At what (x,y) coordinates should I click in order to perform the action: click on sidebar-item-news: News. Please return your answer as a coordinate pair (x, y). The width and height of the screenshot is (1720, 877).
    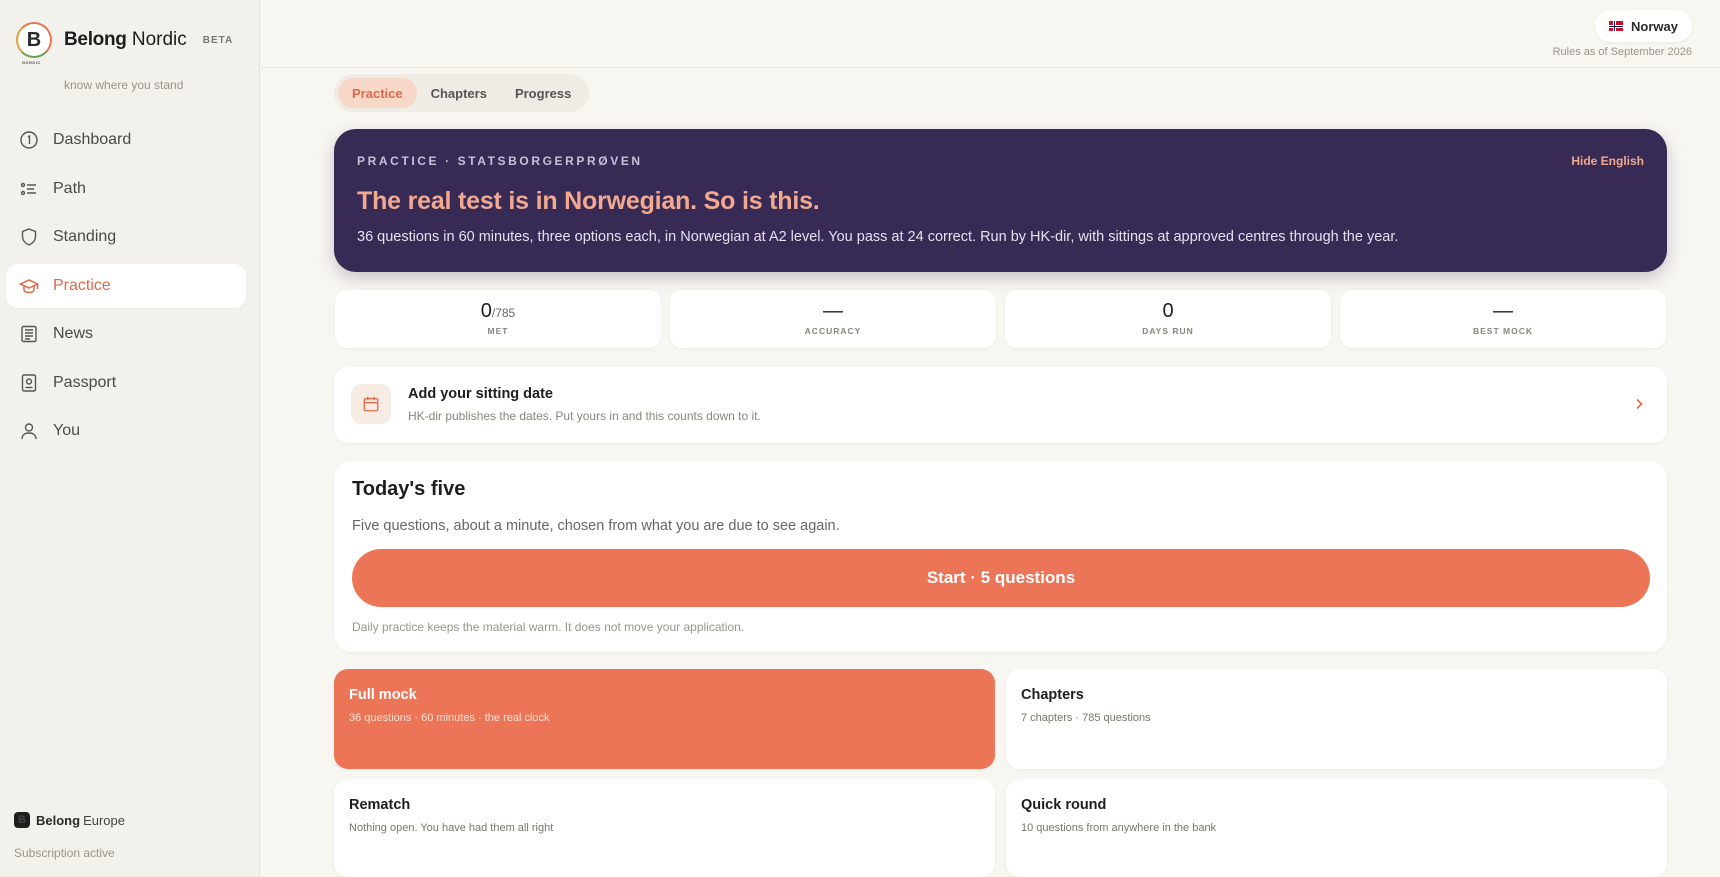
    Looking at the image, I should click on (126, 334).